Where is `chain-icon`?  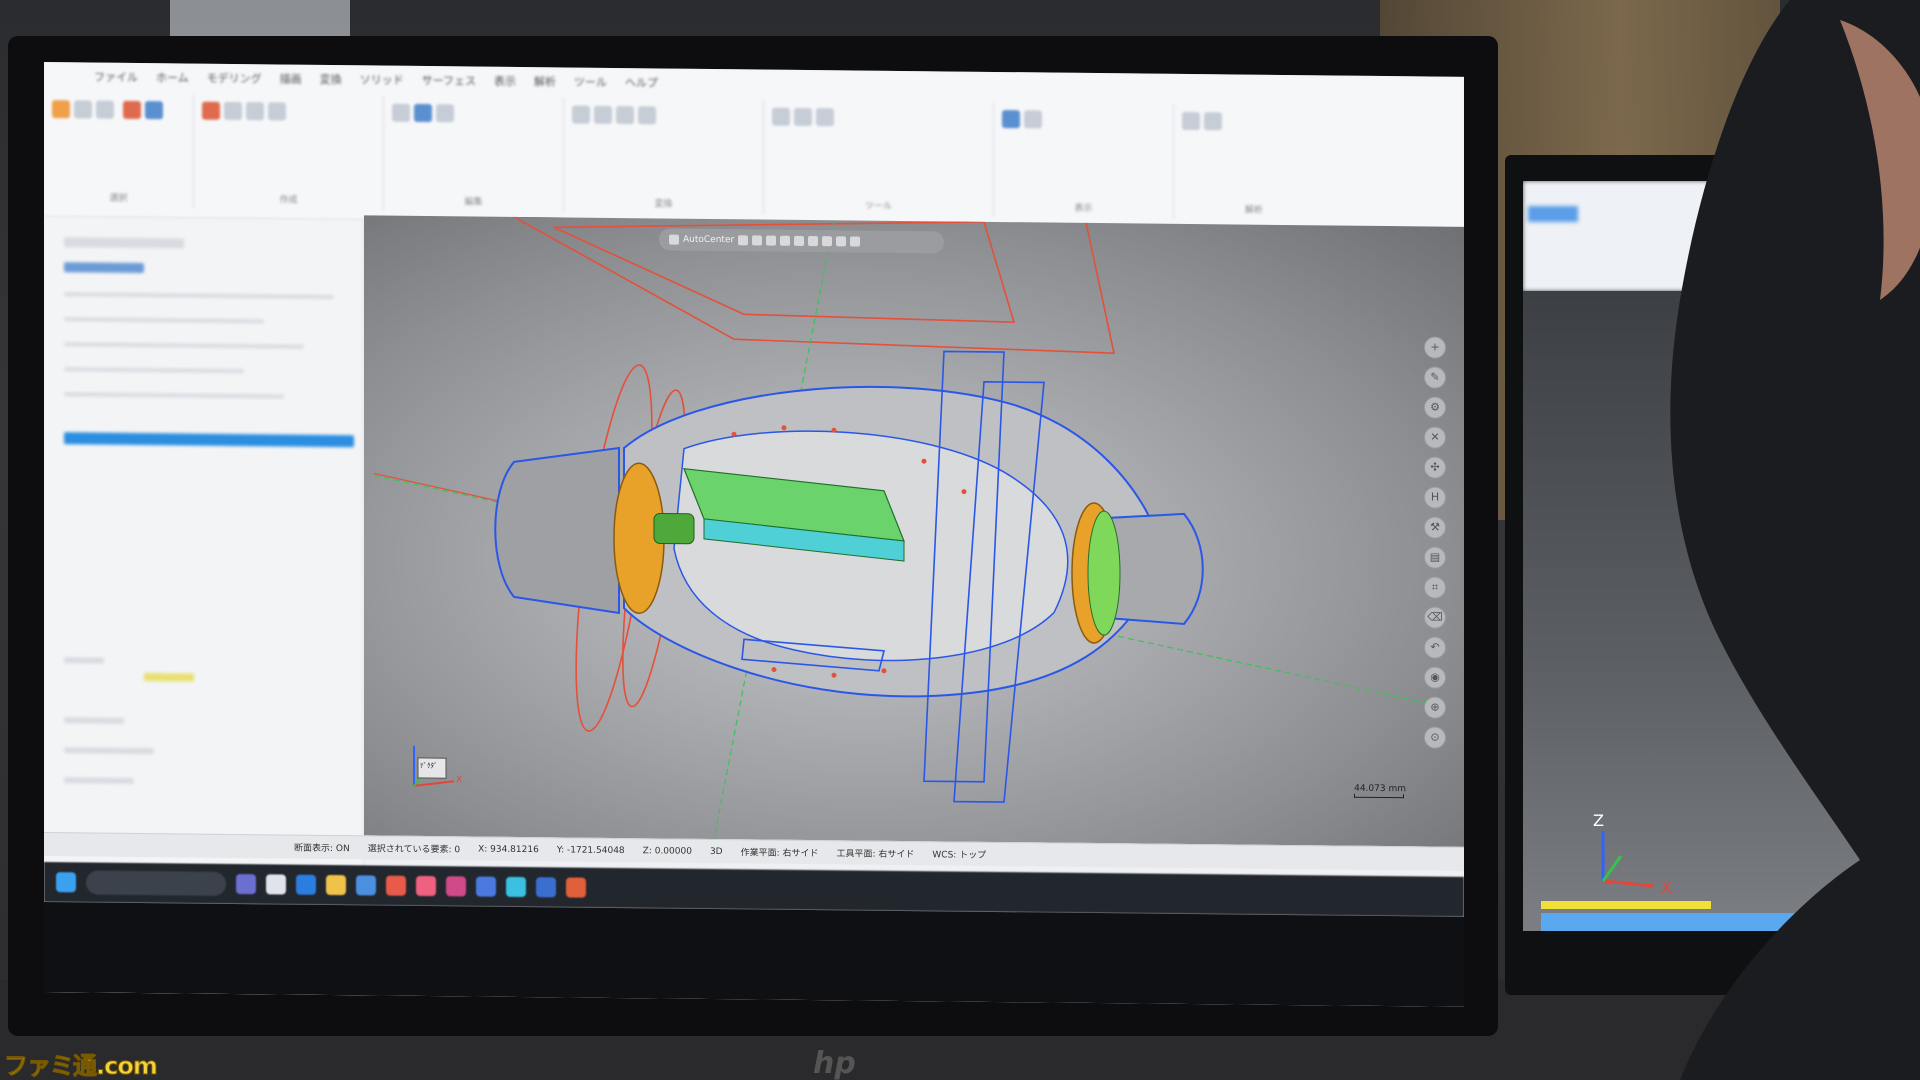
chain-icon is located at coordinates (105, 109).